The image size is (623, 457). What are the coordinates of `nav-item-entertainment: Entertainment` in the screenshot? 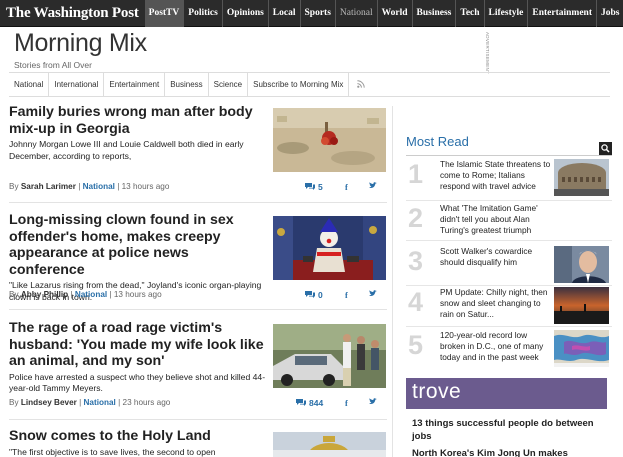 It's located at (562, 13).